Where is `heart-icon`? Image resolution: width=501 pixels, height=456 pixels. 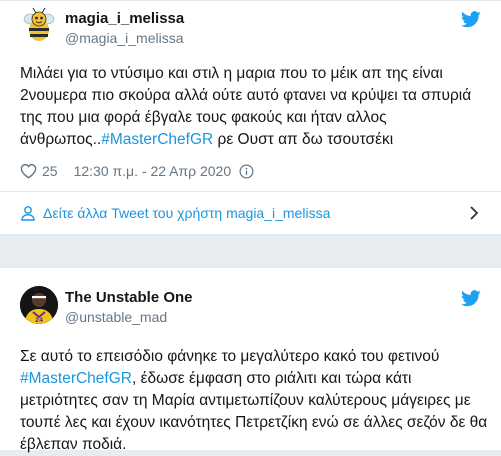
heart-icon is located at coordinates (28, 171).